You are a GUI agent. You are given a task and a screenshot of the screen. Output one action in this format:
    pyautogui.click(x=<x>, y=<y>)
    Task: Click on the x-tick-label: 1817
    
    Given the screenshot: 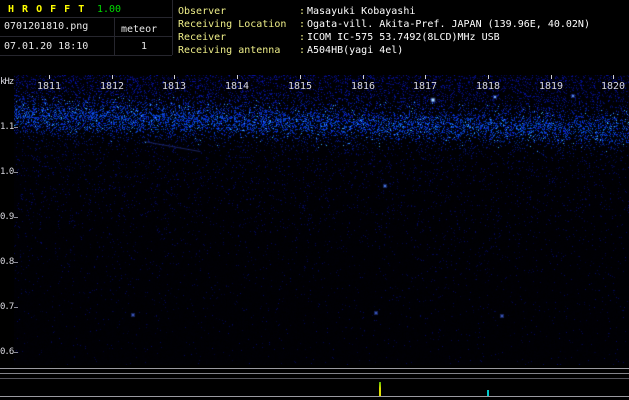 What is the action you would take?
    pyautogui.click(x=425, y=86)
    